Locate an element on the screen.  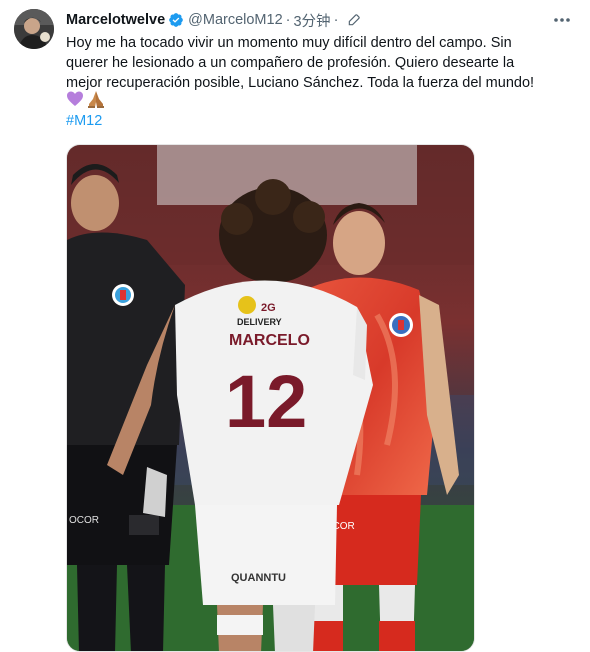
hashtag-link: #M12 is located at coordinates (84, 121).